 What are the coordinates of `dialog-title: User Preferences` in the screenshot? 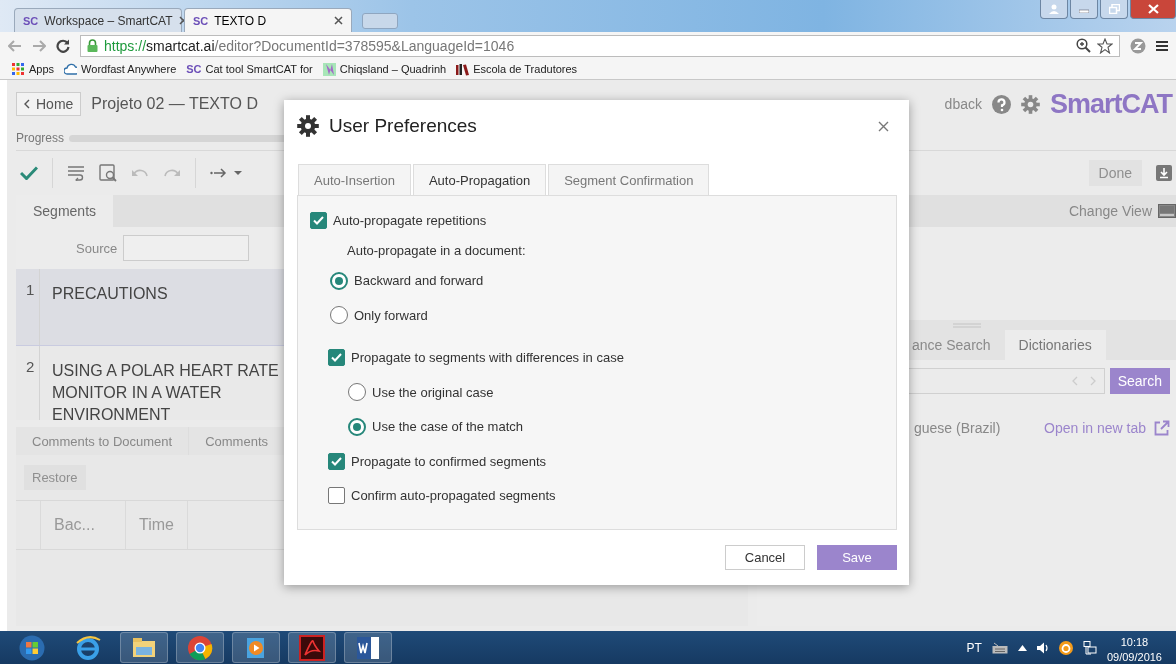 It's located at (403, 126).